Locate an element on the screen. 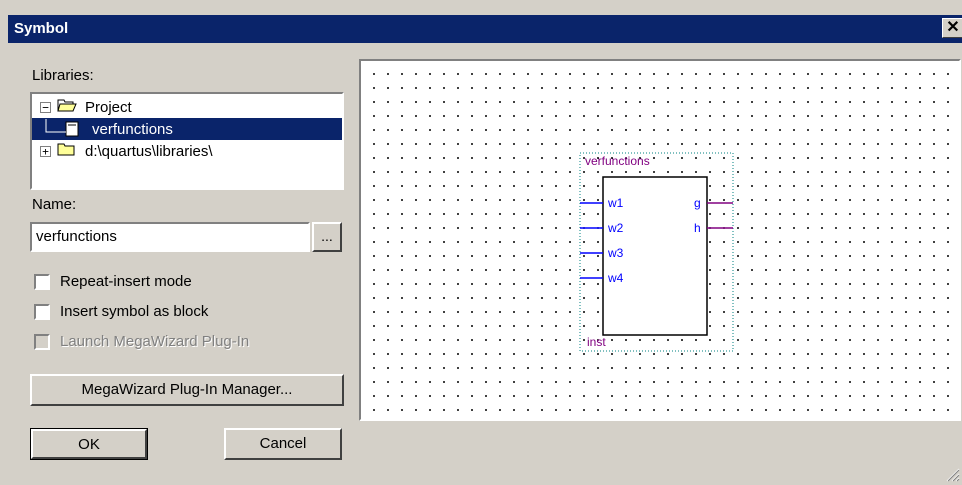 The image size is (962, 485). launch-megawizard-option: Launch MegaWizard Plug-In is located at coordinates (141, 341).